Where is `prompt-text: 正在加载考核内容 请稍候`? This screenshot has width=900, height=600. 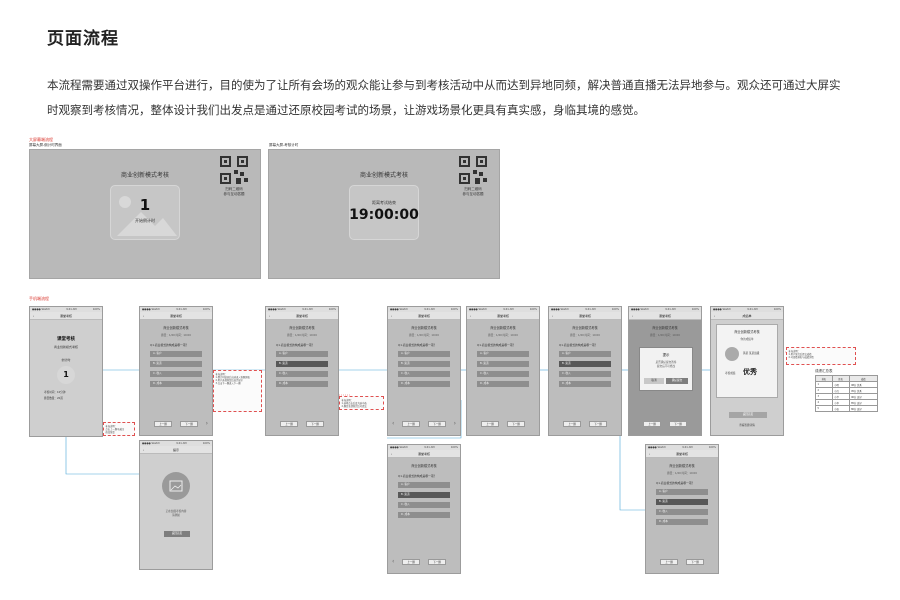
prompt-text: 正在加载考核内容 请稍候 is located at coordinates (176, 513).